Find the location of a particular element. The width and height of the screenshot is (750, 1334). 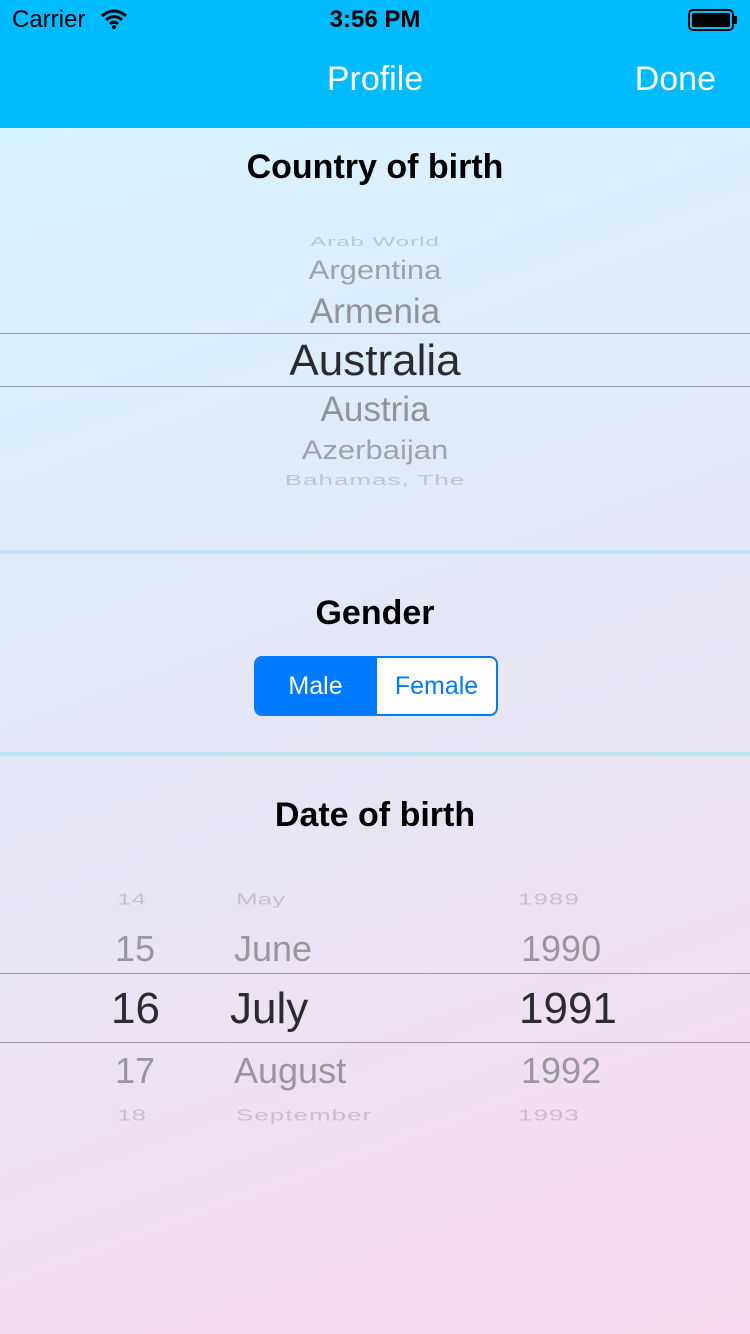

month-option: June is located at coordinates (273, 949).